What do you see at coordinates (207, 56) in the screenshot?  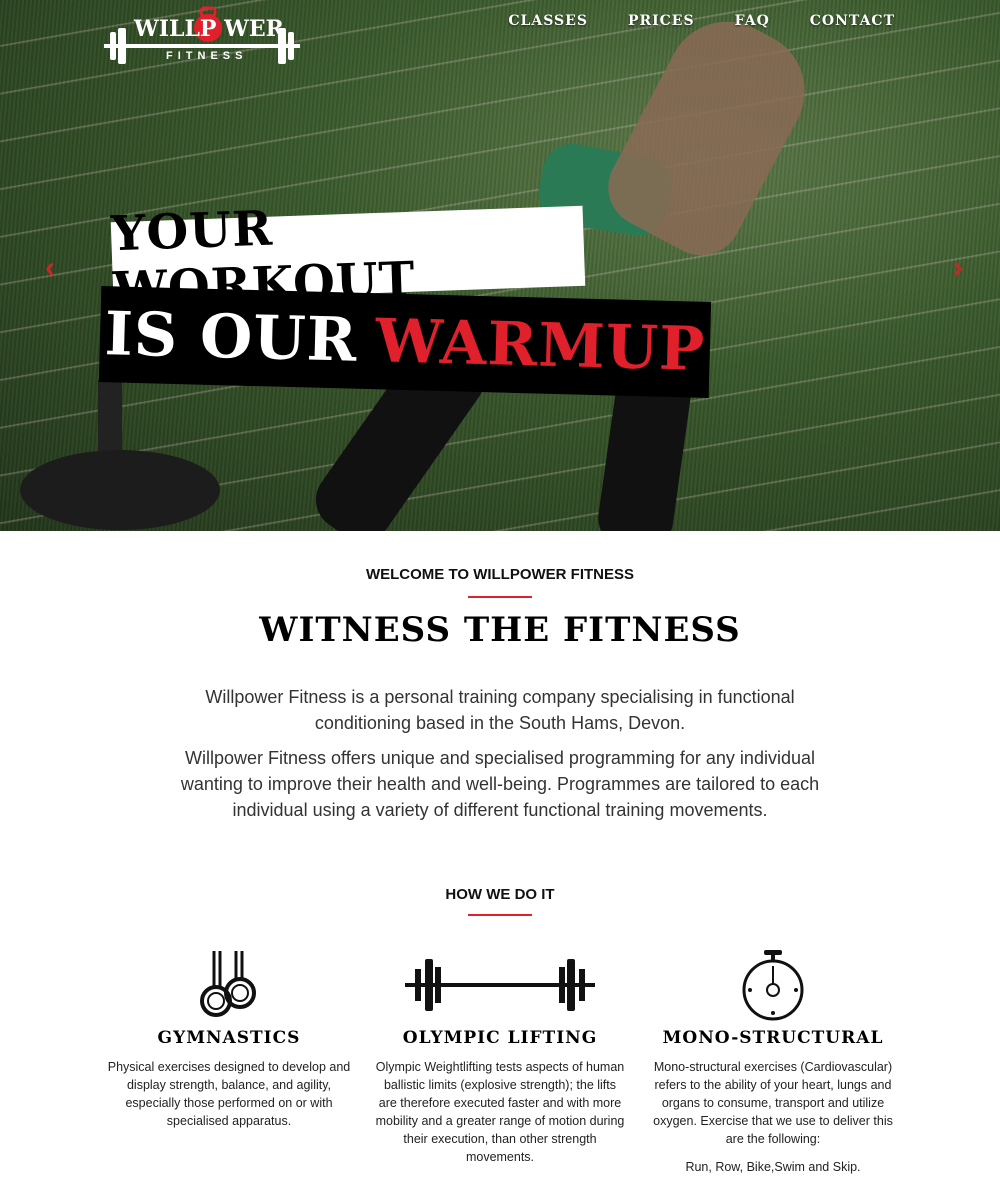 I see `logo-subtitle: FITNESS` at bounding box center [207, 56].